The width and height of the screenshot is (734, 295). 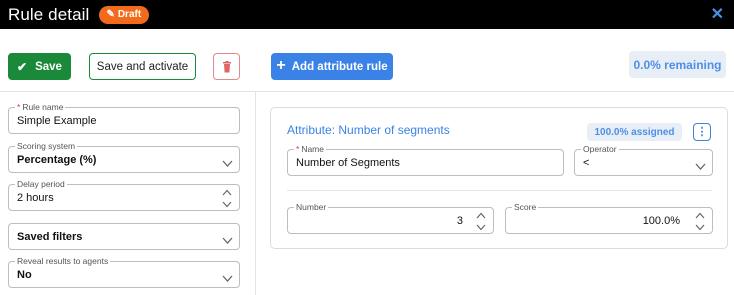 What do you see at coordinates (124, 118) in the screenshot?
I see `rule-name-field: * Rule name Simple Example` at bounding box center [124, 118].